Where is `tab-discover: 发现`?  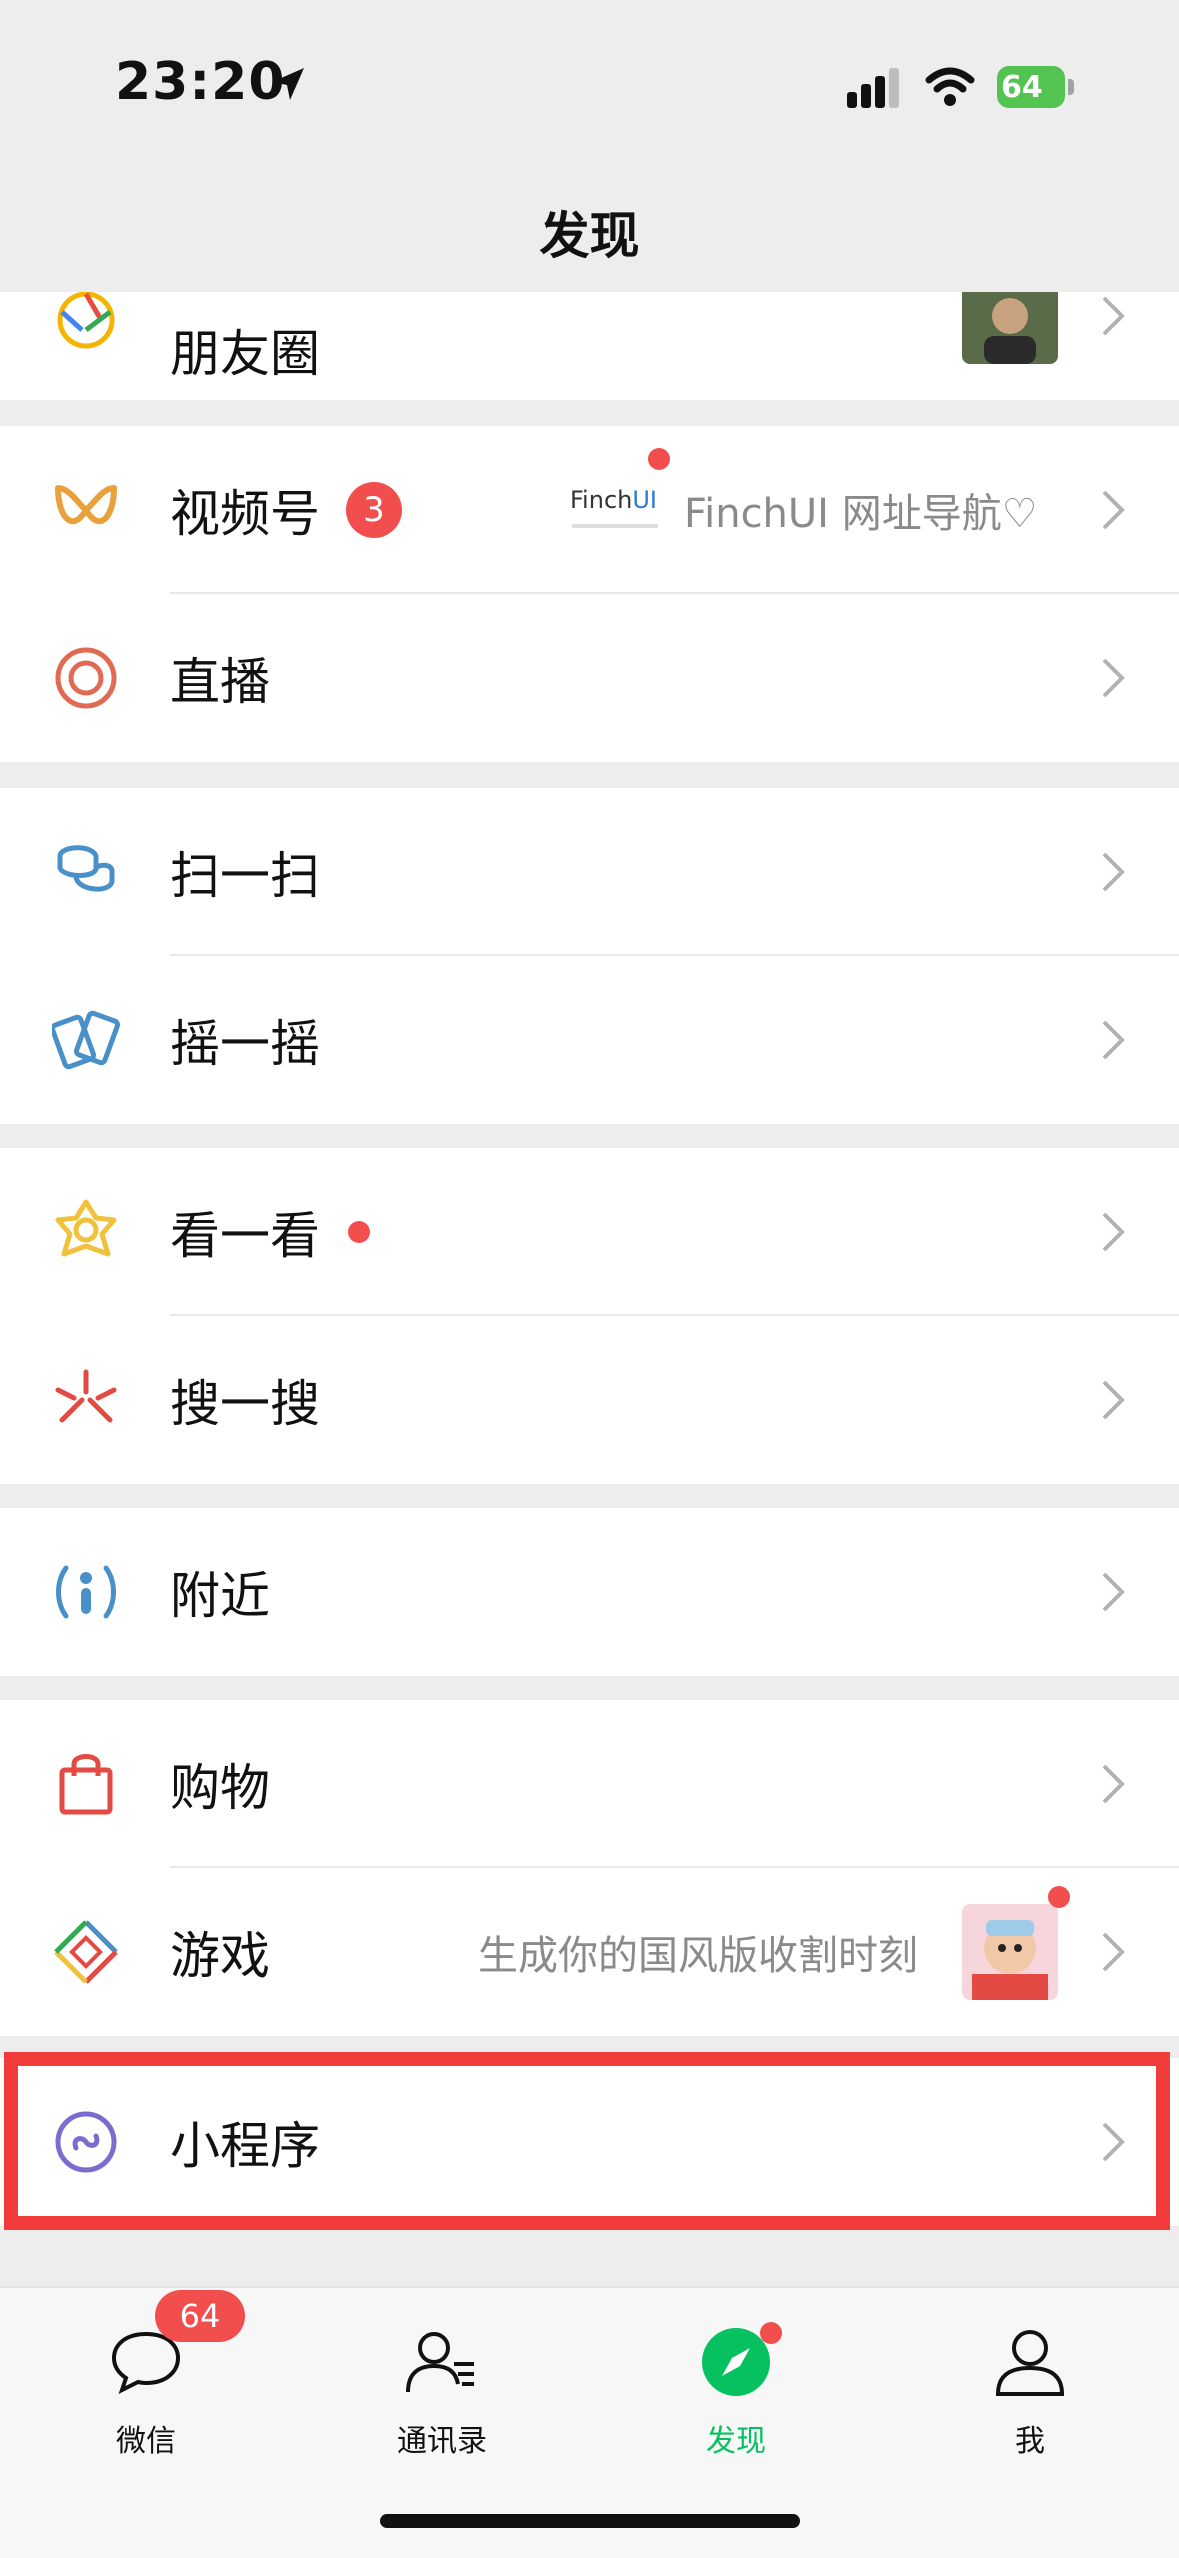
tab-discover: 发现 is located at coordinates (736, 2393).